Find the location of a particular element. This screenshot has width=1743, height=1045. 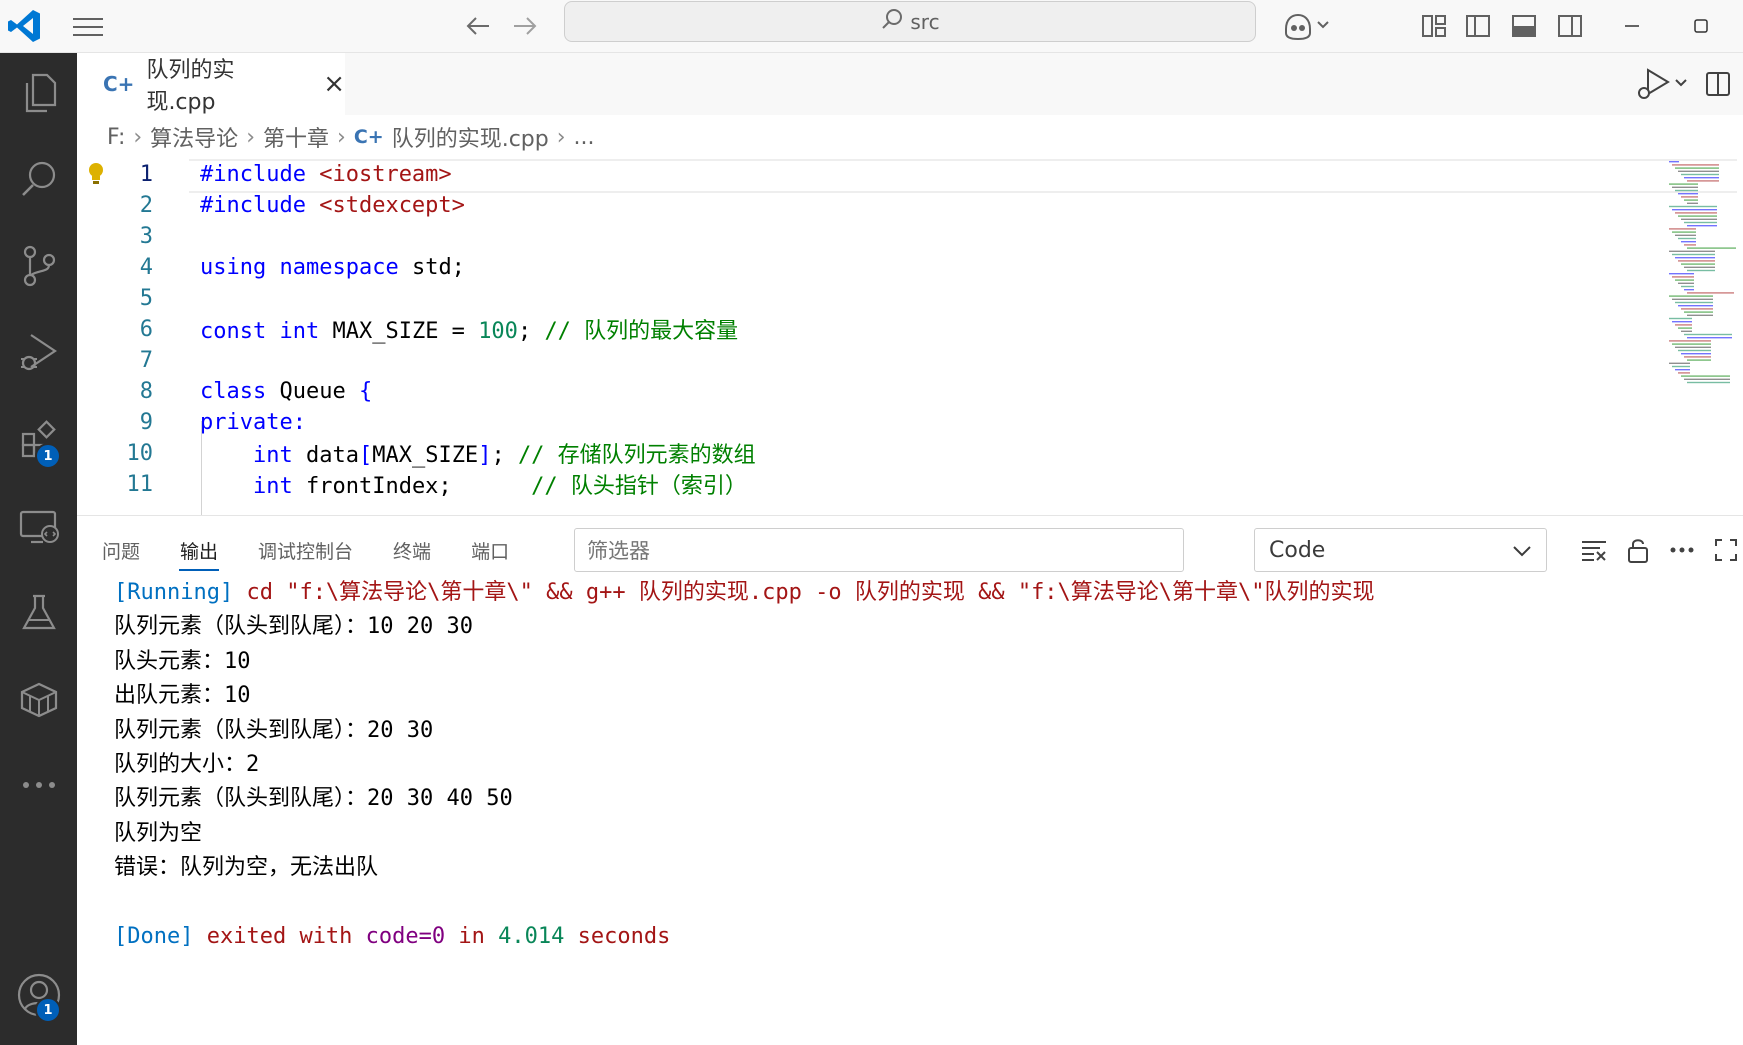

breadcrumb-drive: F: is located at coordinates (116, 137).